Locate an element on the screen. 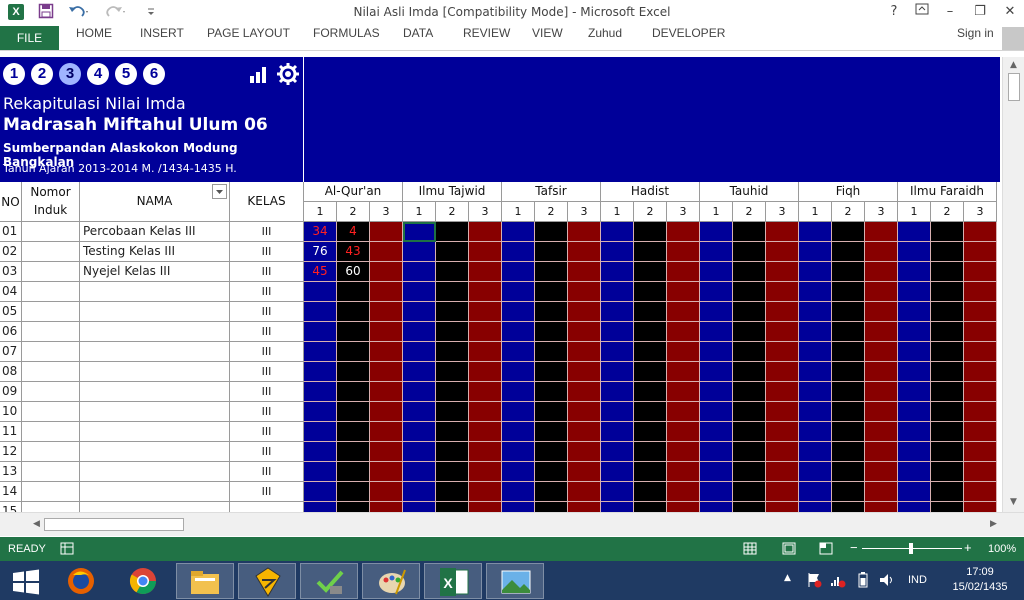  network-icon is located at coordinates (838, 581).